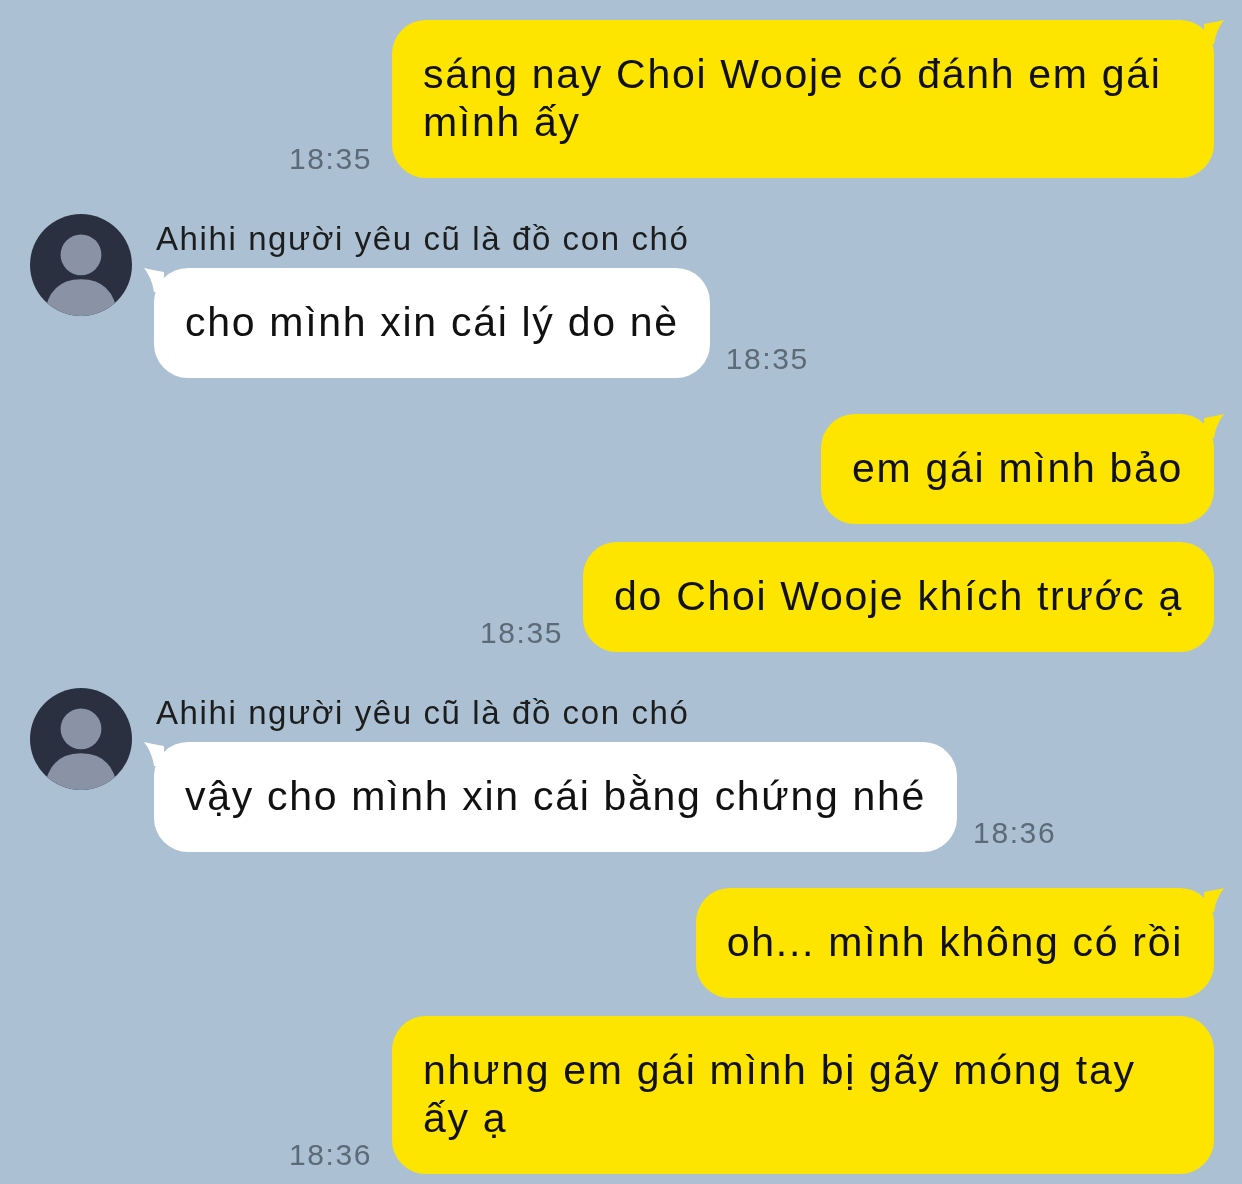 Image resolution: width=1242 pixels, height=1184 pixels. Describe the element at coordinates (803, 1095) in the screenshot. I see `message-bubble: nhưng em gái mình bị gãy móng tay ấy ạ` at that location.